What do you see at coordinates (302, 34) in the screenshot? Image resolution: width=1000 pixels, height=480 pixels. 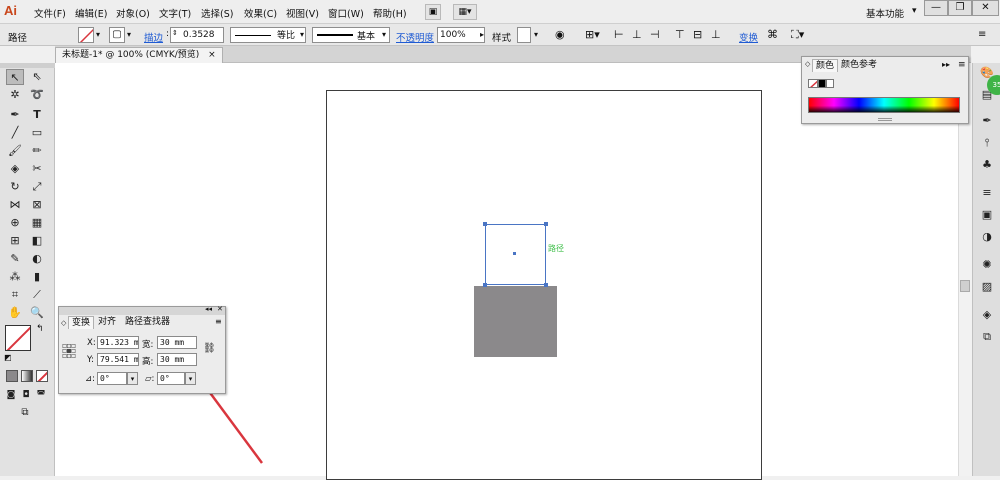 I see `profile-dropdown-icon: ▾` at bounding box center [302, 34].